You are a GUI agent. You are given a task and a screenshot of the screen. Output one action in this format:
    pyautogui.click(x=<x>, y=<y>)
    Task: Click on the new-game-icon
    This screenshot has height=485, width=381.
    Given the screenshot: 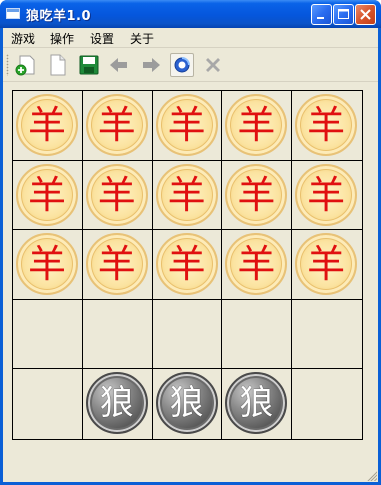 What is the action you would take?
    pyautogui.click(x=25, y=65)
    